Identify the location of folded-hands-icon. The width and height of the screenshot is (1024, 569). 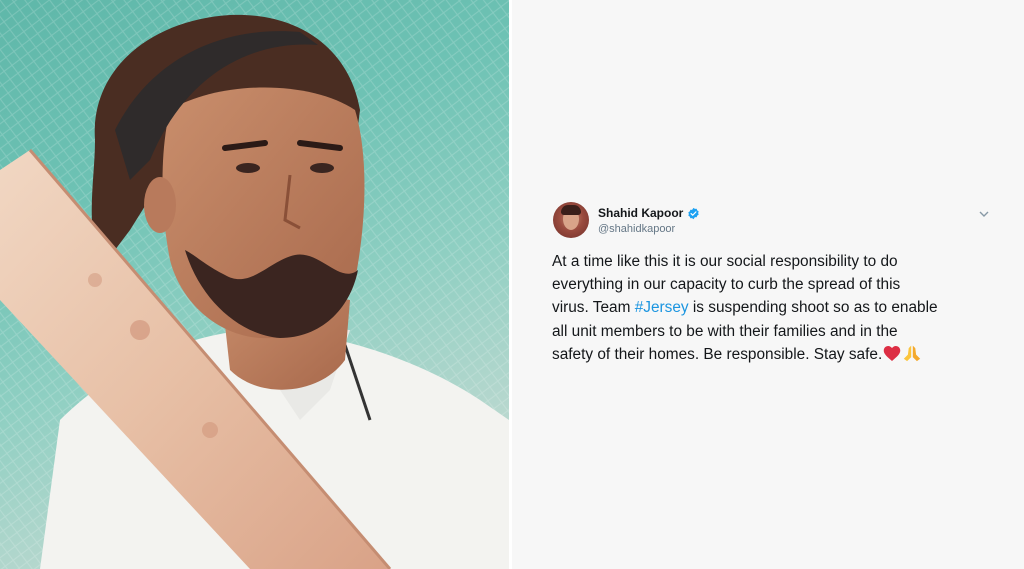
(912, 353).